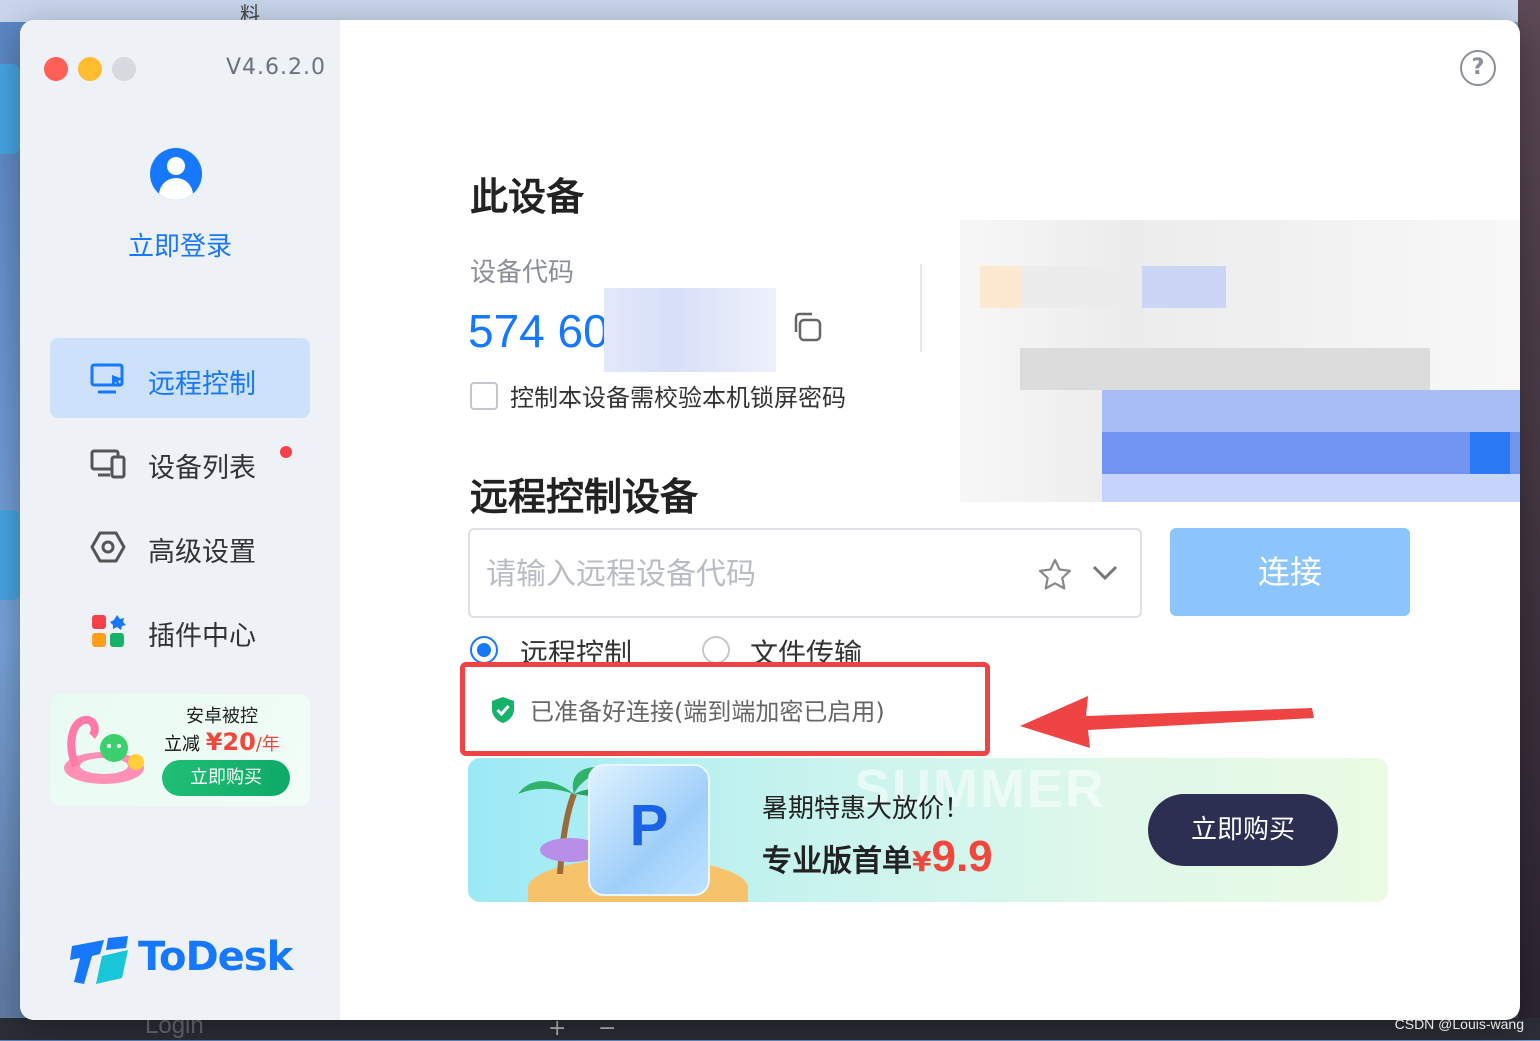 This screenshot has height=1041, width=1540. I want to click on redacted-password-blur, so click(1240, 361).